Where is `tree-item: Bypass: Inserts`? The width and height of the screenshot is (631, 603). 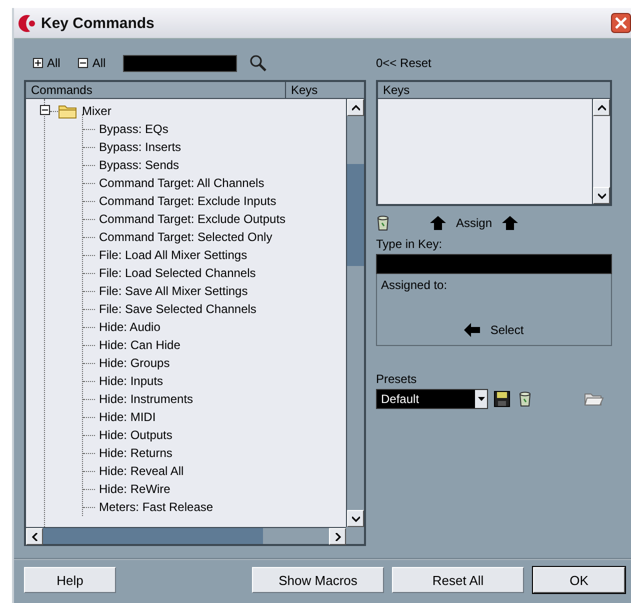
tree-item: Bypass: Inserts is located at coordinates (138, 147).